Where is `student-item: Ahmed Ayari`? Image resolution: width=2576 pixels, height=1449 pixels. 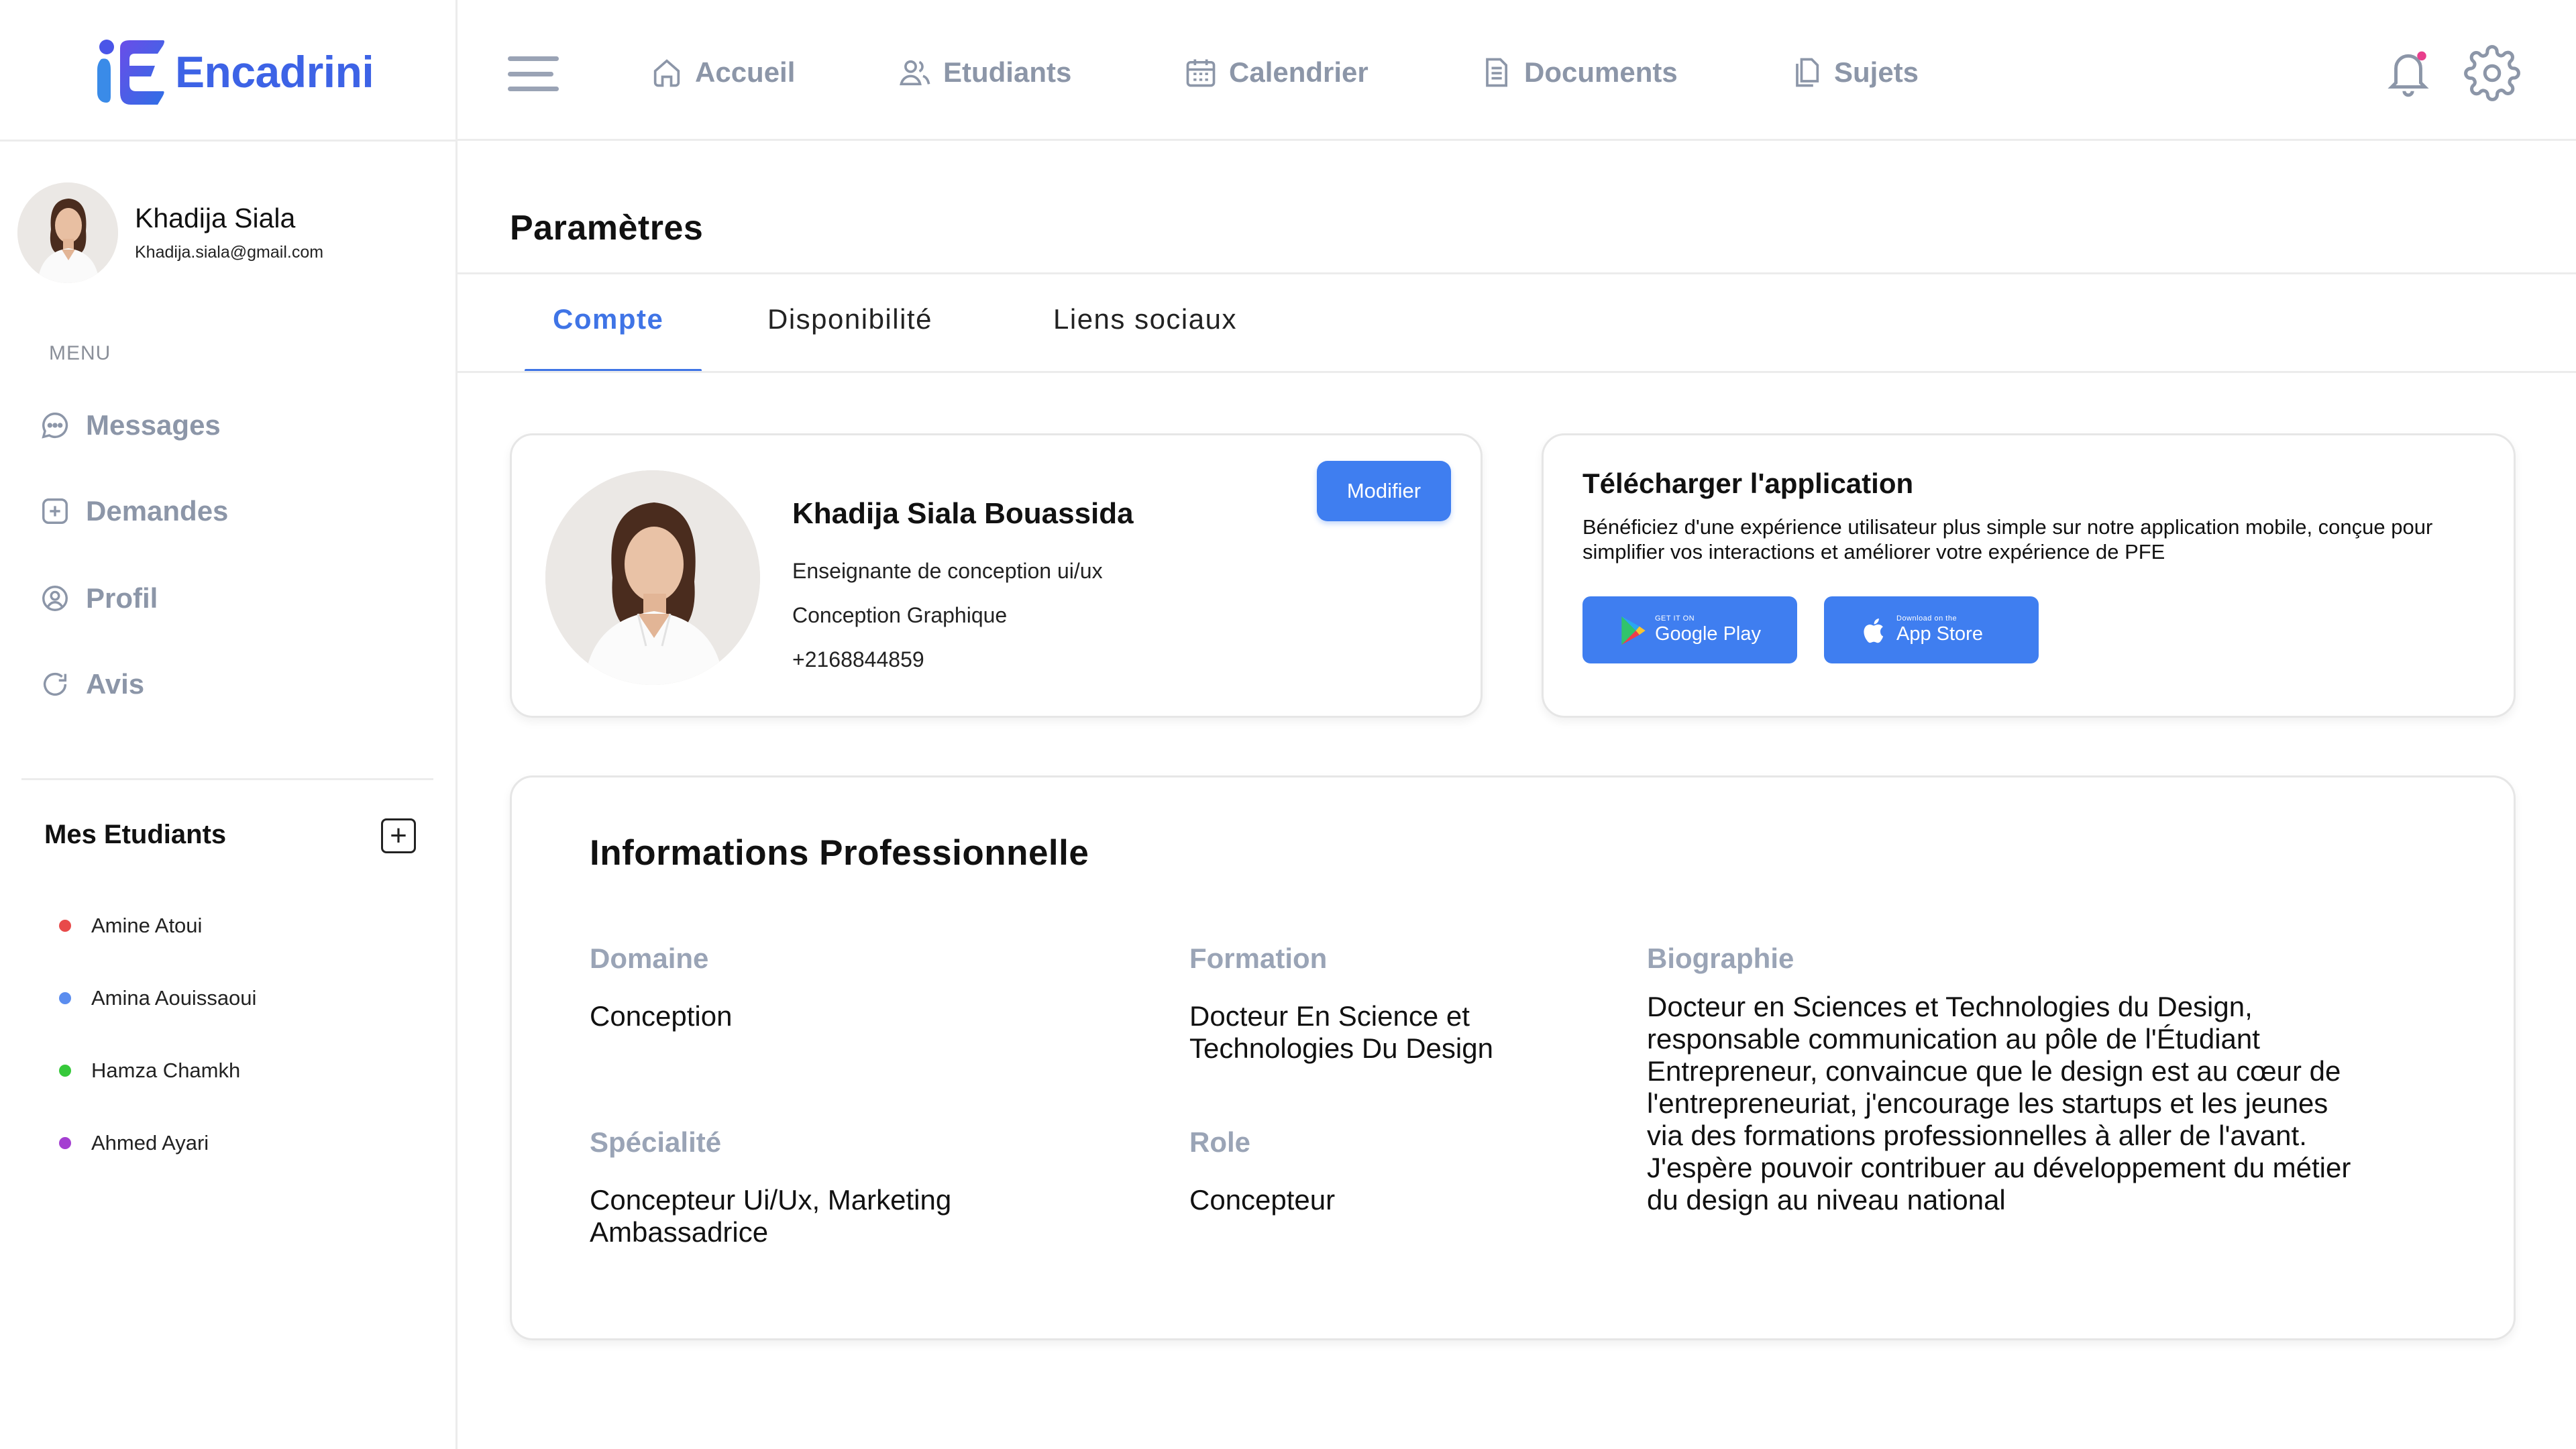 student-item: Ahmed Ayari is located at coordinates (134, 1143).